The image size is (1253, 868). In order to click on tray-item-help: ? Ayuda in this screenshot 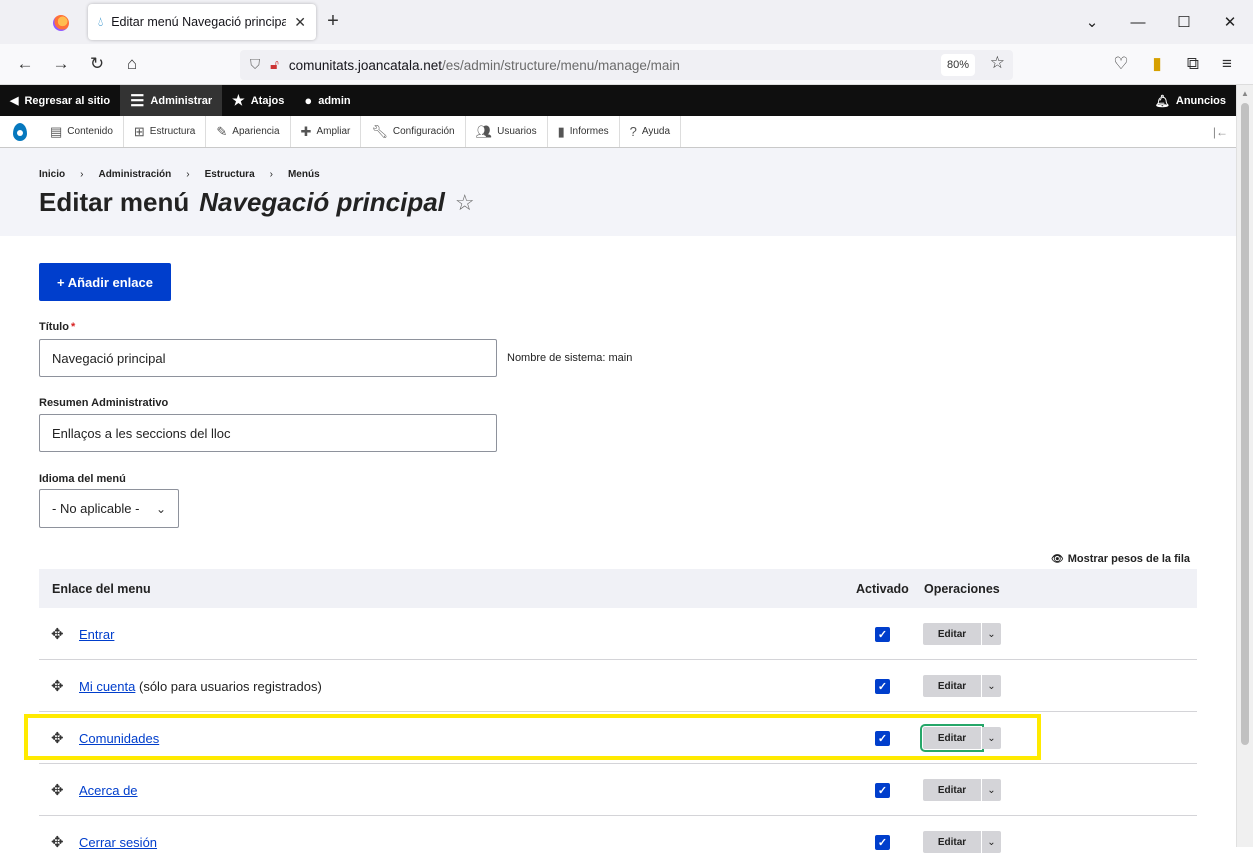, I will do `click(651, 131)`.